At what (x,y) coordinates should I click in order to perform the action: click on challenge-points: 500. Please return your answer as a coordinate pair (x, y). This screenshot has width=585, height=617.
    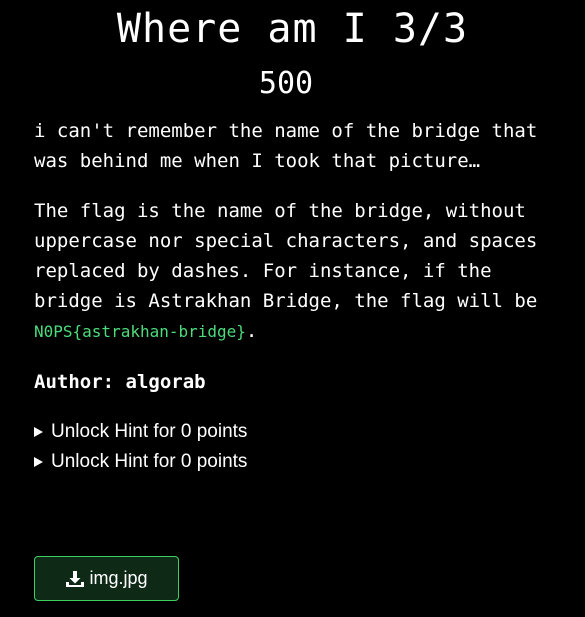
    Looking at the image, I should click on (286, 83).